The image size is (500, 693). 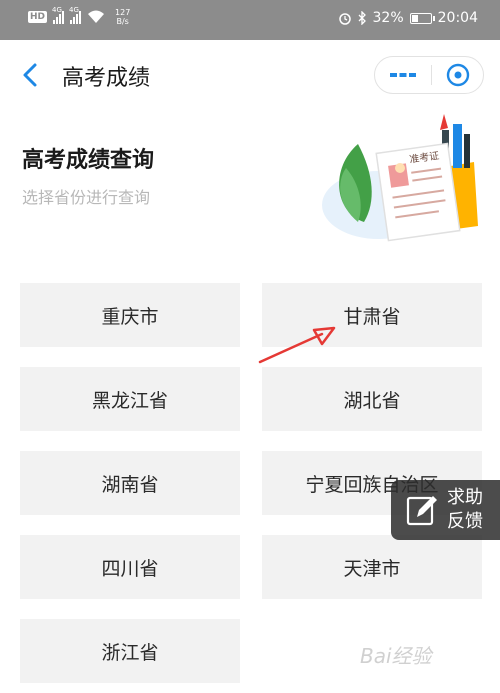 What do you see at coordinates (130, 651) in the screenshot?
I see `province-button: 浙江省` at bounding box center [130, 651].